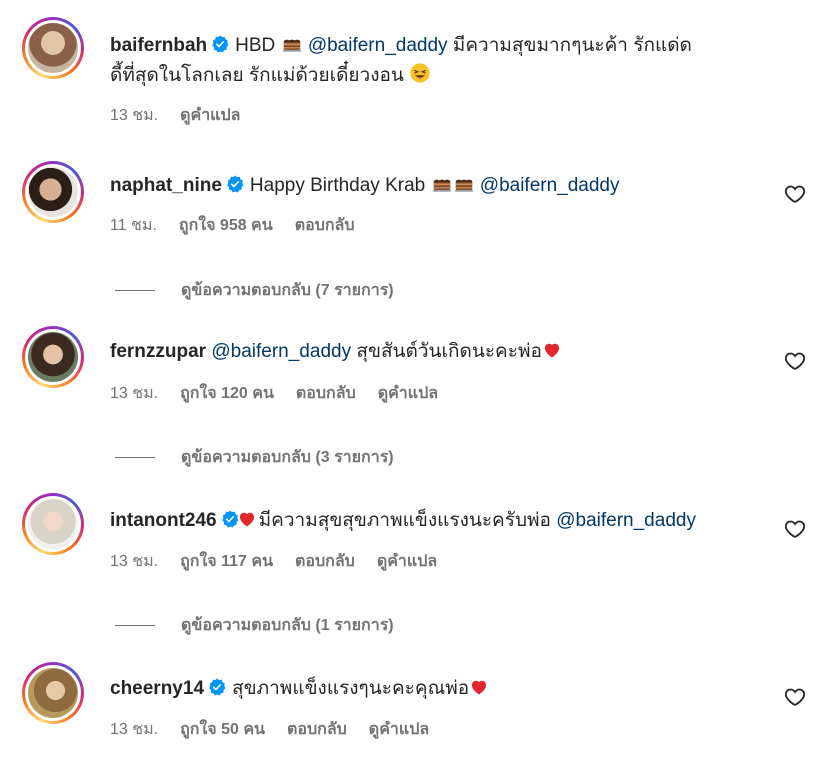 This screenshot has width=820, height=776. Describe the element at coordinates (158, 351) in the screenshot. I see `username: fernzzupar` at that location.